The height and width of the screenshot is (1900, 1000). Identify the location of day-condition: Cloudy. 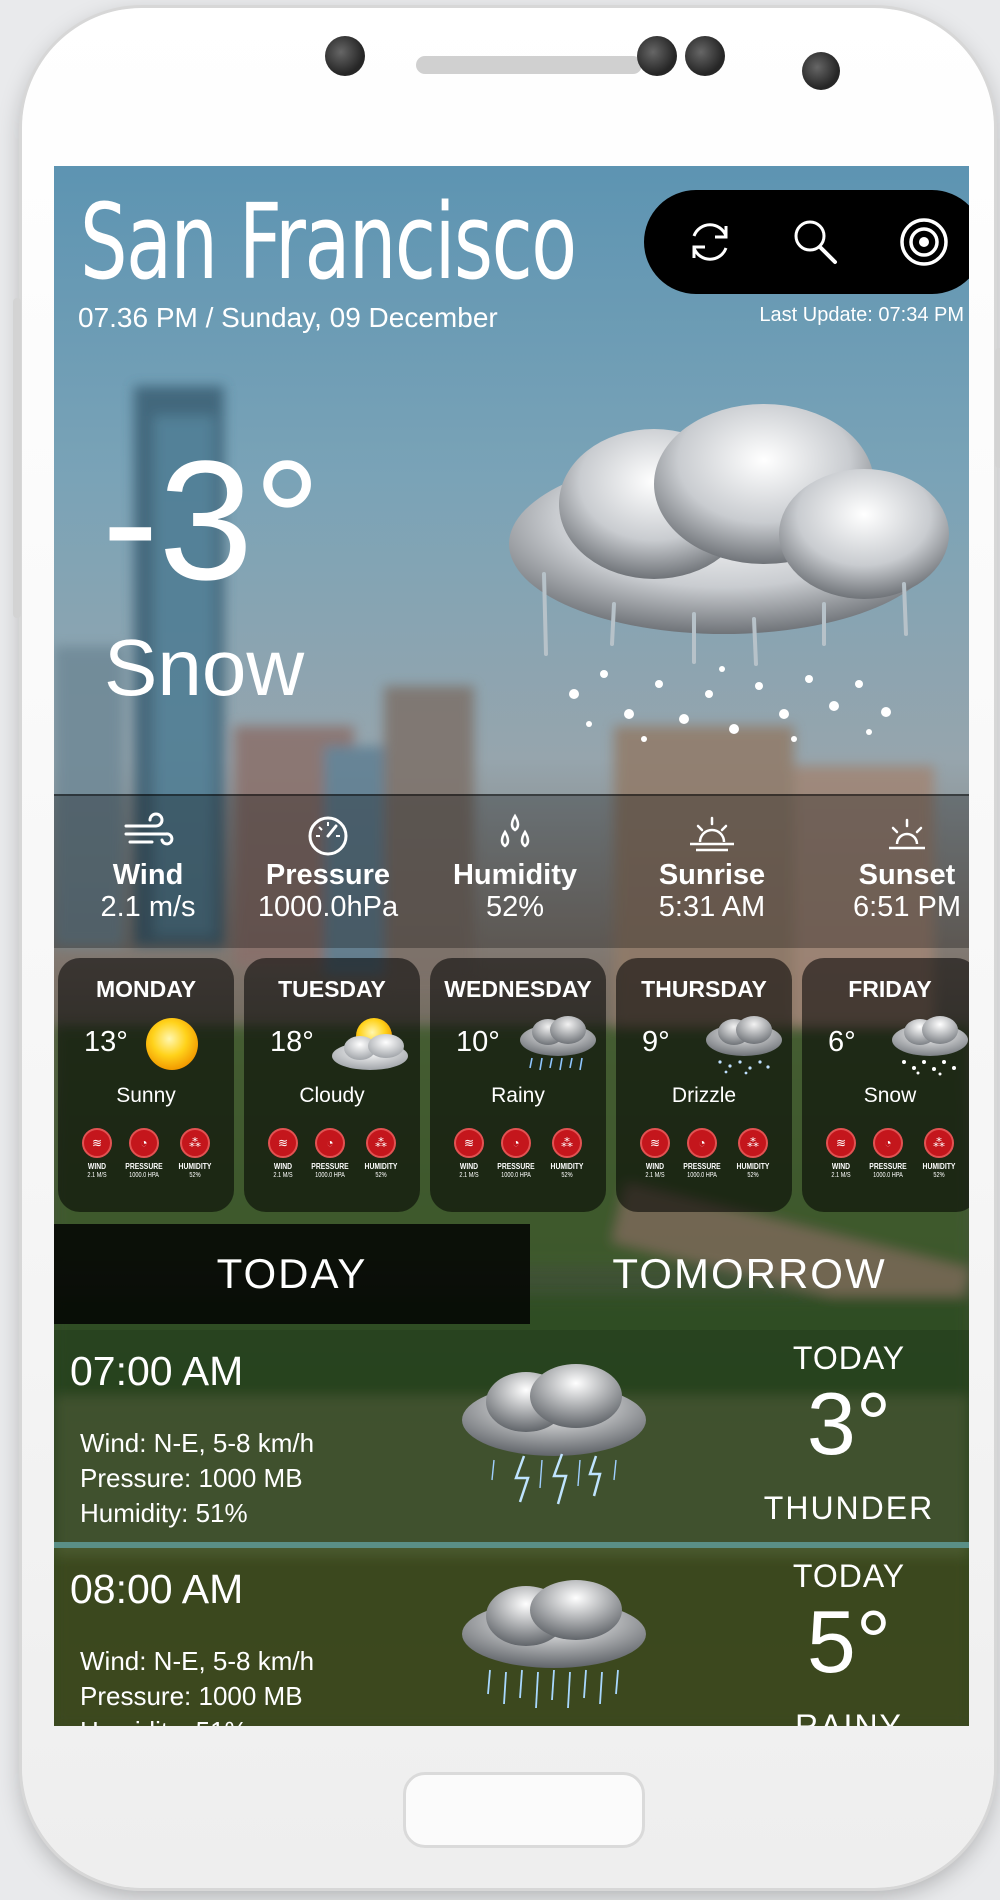
(332, 1095).